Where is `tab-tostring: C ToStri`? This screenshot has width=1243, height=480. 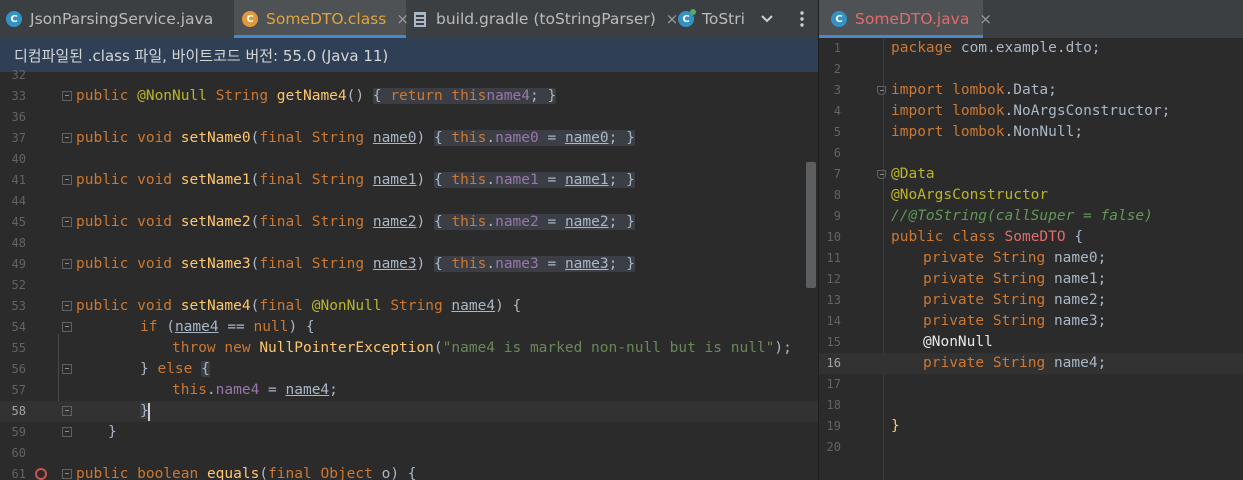
tab-tostring: C ToStri is located at coordinates (713, 19).